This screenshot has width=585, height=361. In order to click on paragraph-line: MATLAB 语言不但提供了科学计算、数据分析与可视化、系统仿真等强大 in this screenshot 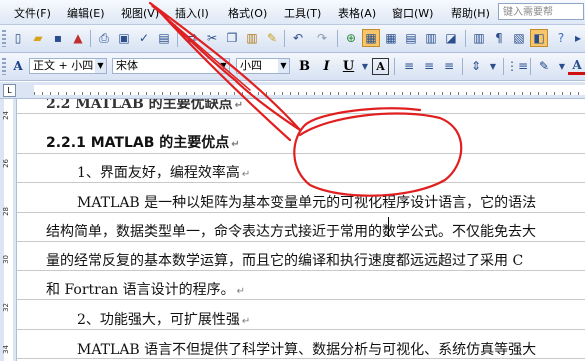, I will do `click(307, 350)`.